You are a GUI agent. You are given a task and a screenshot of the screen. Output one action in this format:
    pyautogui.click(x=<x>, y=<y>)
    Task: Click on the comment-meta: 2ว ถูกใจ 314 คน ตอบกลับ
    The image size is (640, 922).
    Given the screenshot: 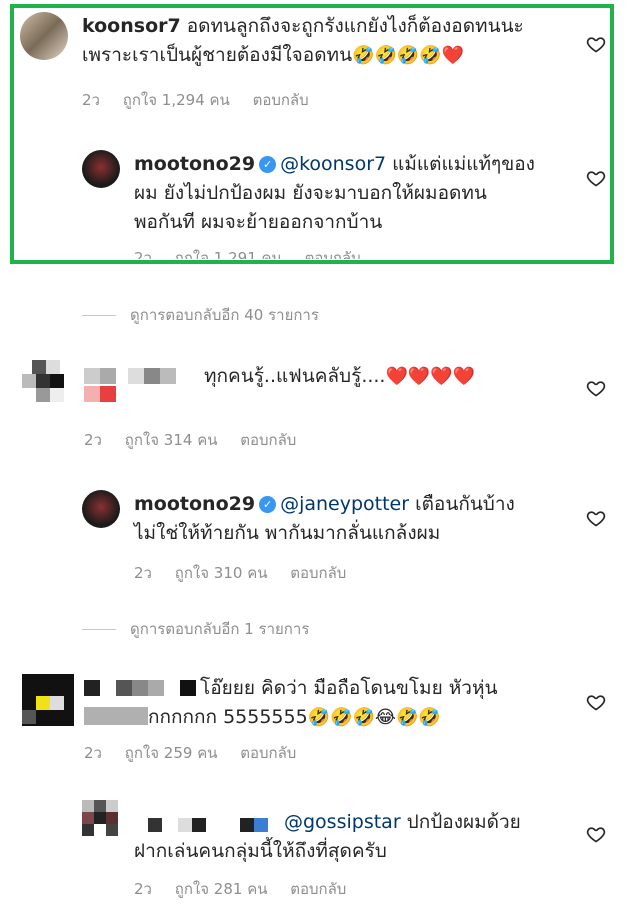 What is the action you would take?
    pyautogui.click(x=199, y=440)
    